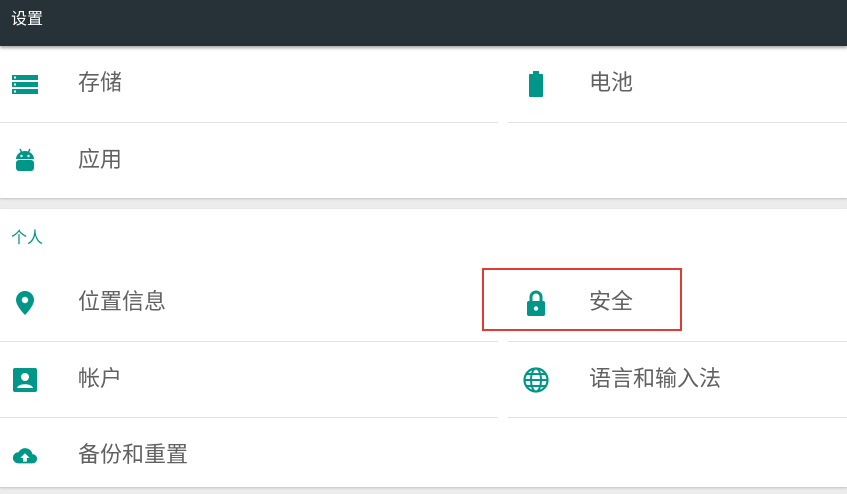 This screenshot has height=494, width=847. I want to click on settings-item-backup-reset: 备份和重置, so click(249, 456).